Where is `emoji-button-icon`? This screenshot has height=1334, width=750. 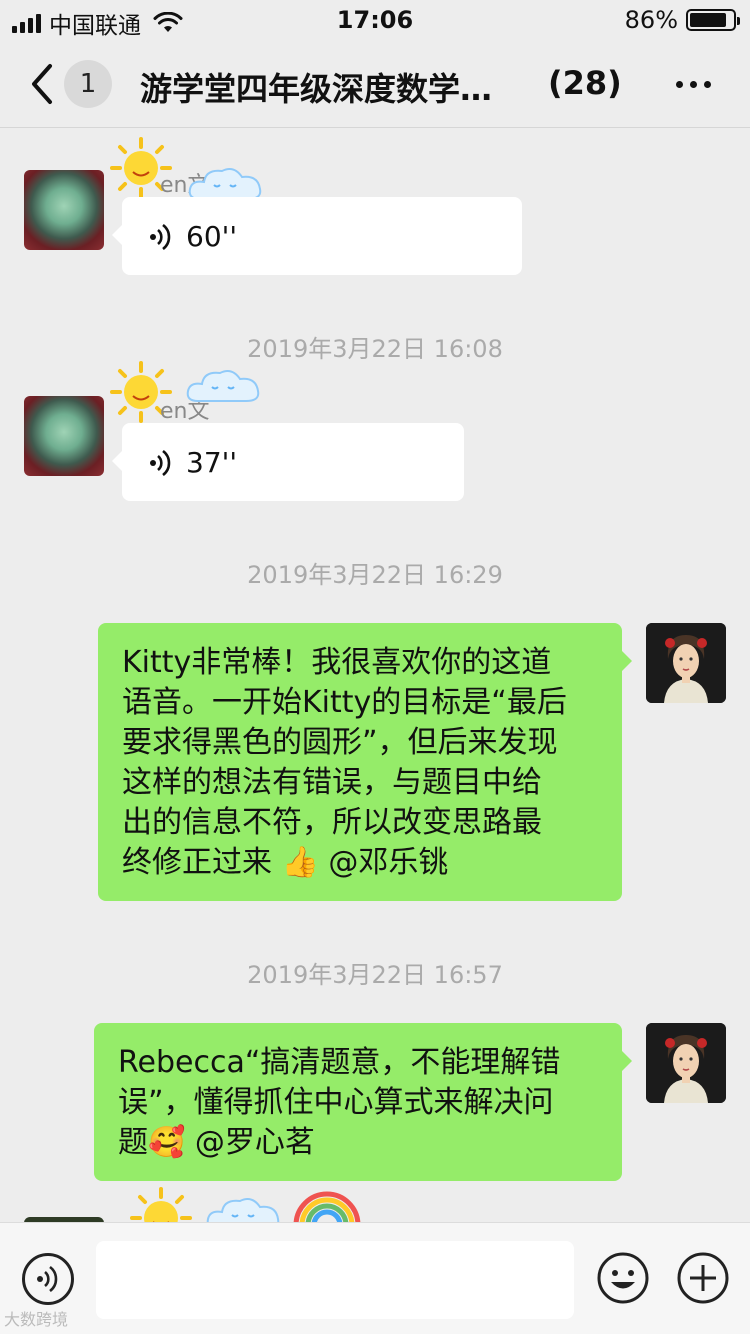
emoji-button-icon is located at coordinates (623, 1278).